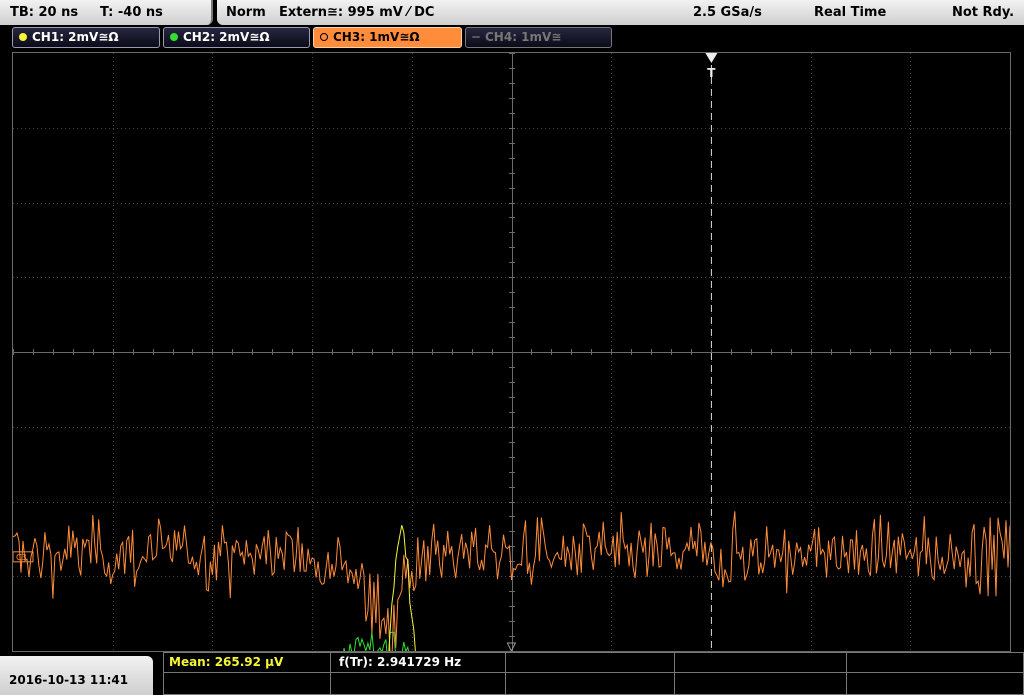 The height and width of the screenshot is (695, 1024). Describe the element at coordinates (44, 12) in the screenshot. I see `timebase-value: TB: 20 ns` at that location.